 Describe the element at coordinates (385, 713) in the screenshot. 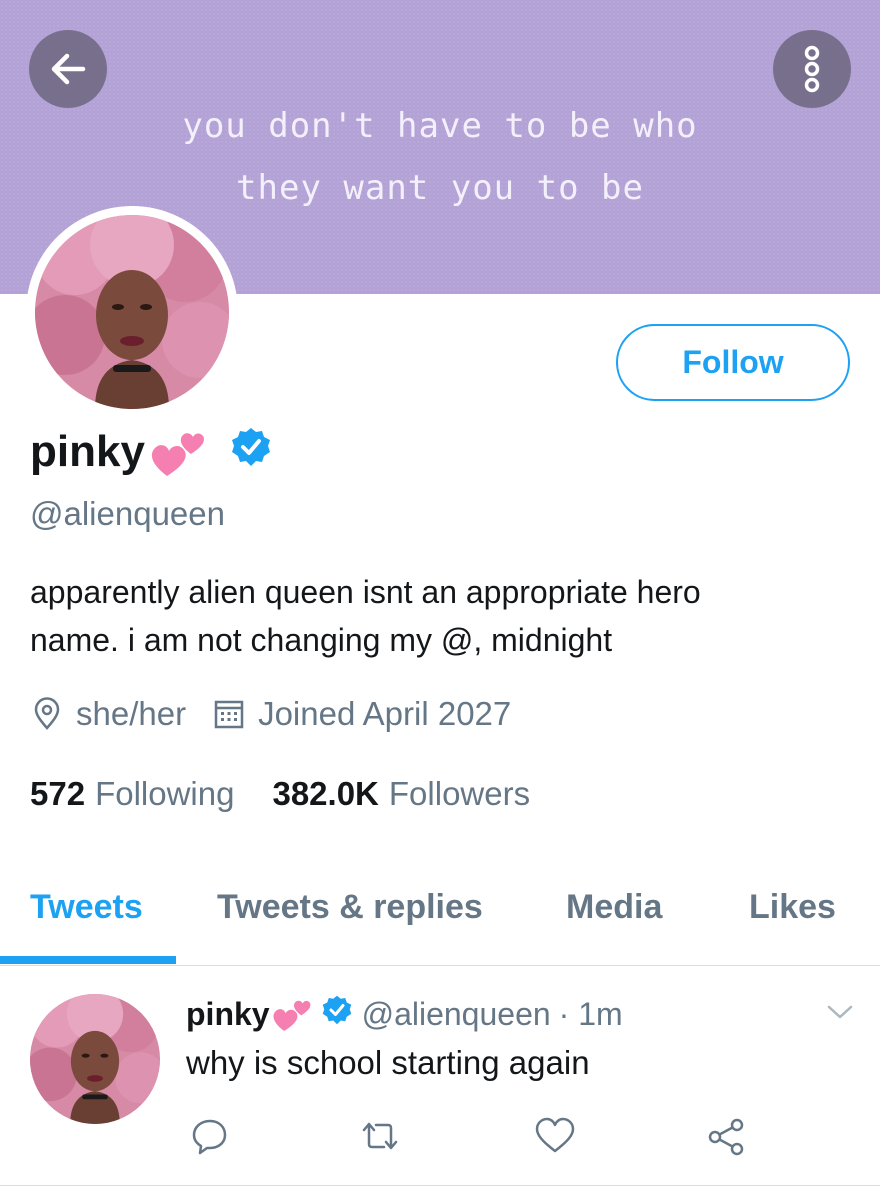

I see `joined-date: Joined April 2027` at that location.